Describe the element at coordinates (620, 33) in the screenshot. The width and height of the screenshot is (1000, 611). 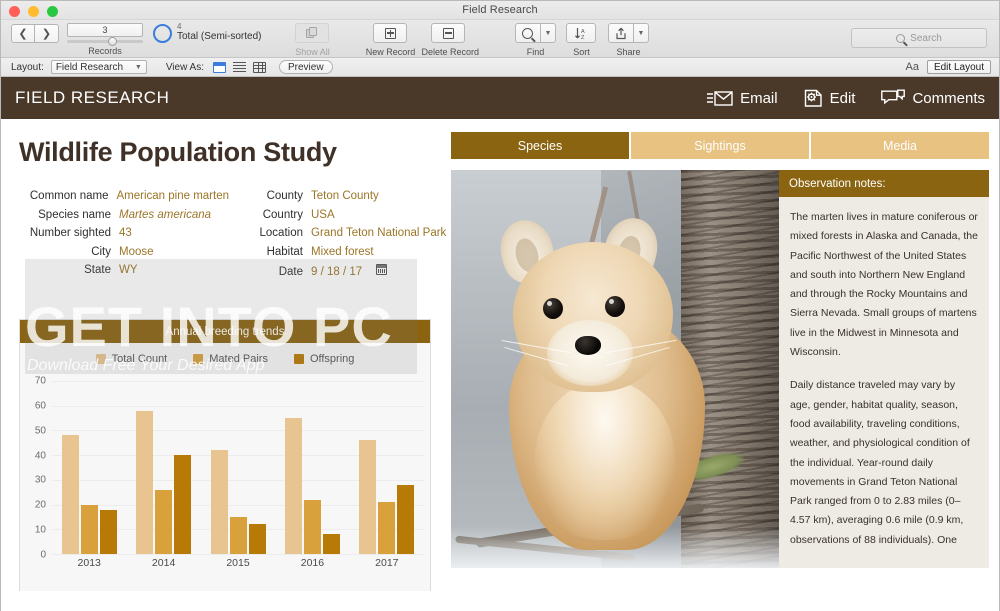
I see `share-icon` at that location.